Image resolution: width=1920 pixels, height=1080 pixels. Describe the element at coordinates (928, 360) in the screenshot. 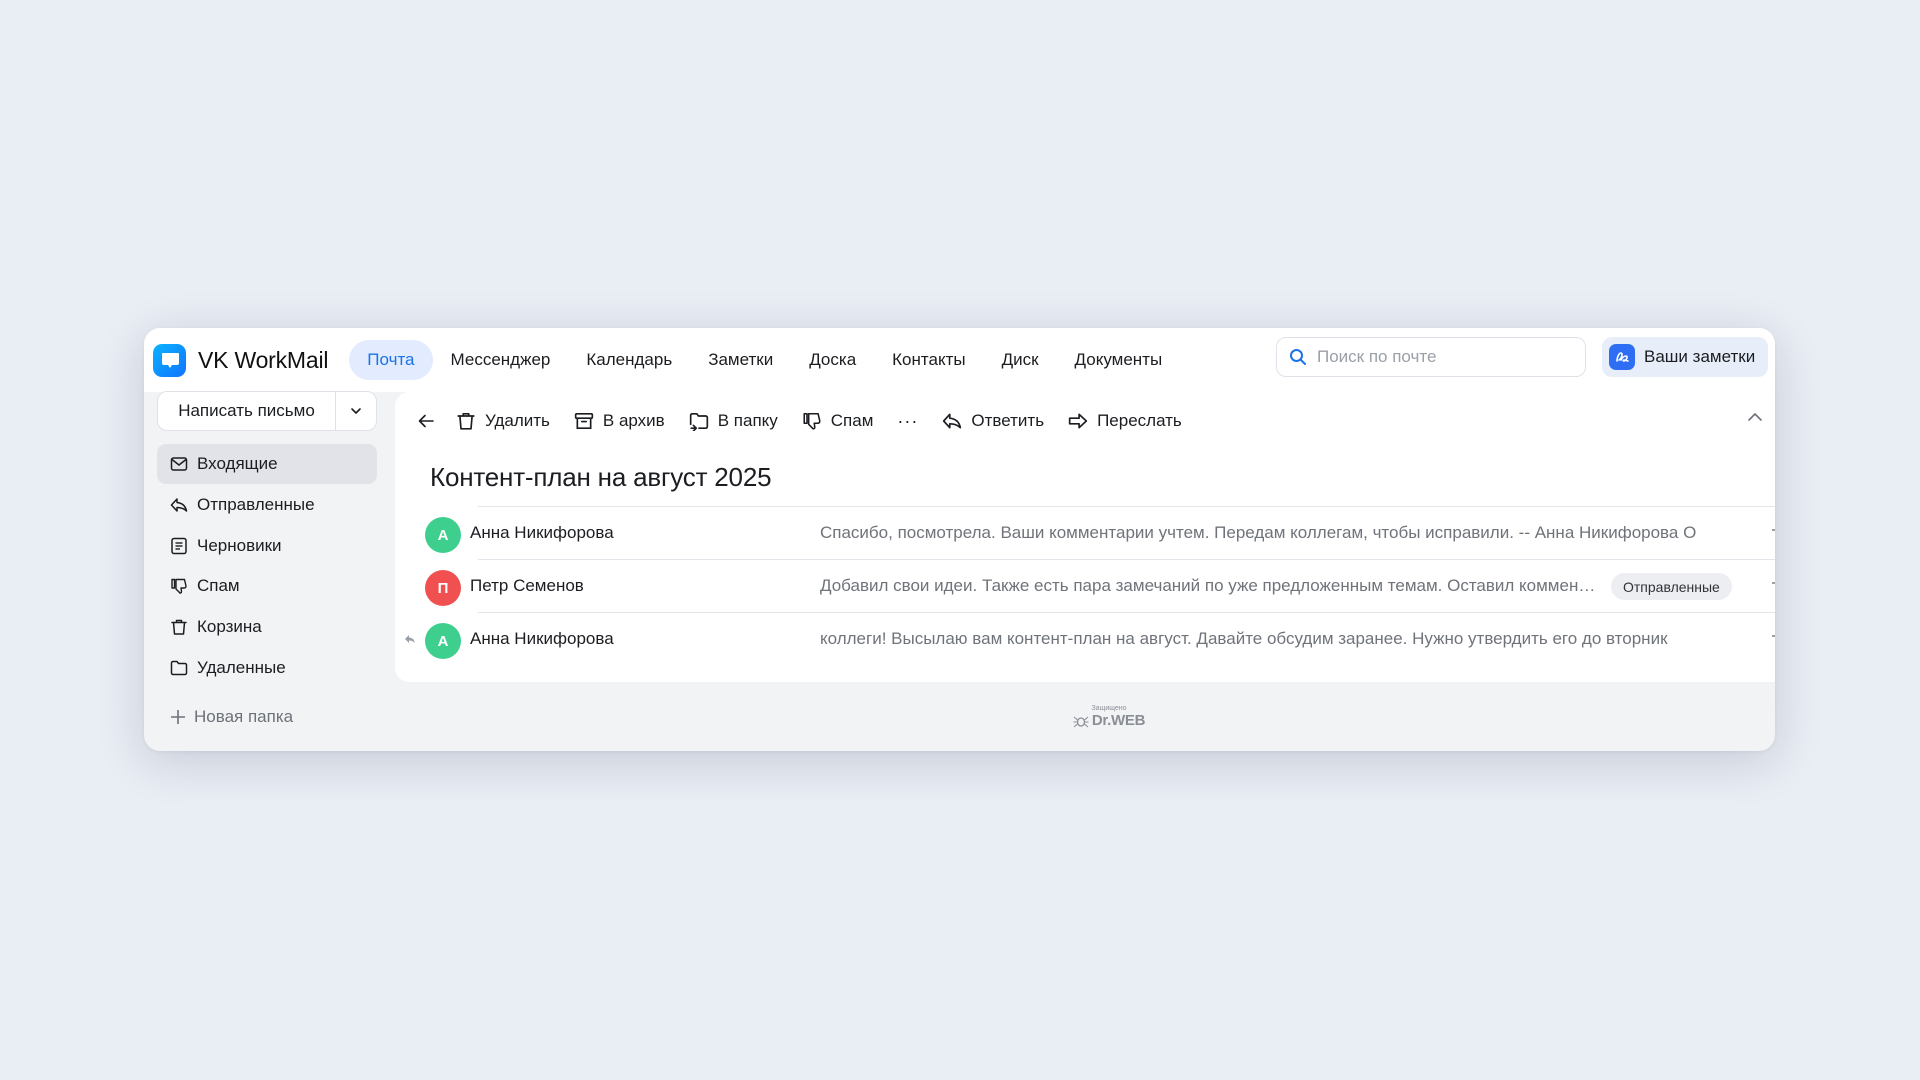

I see `nav-contacts: Контакты` at that location.